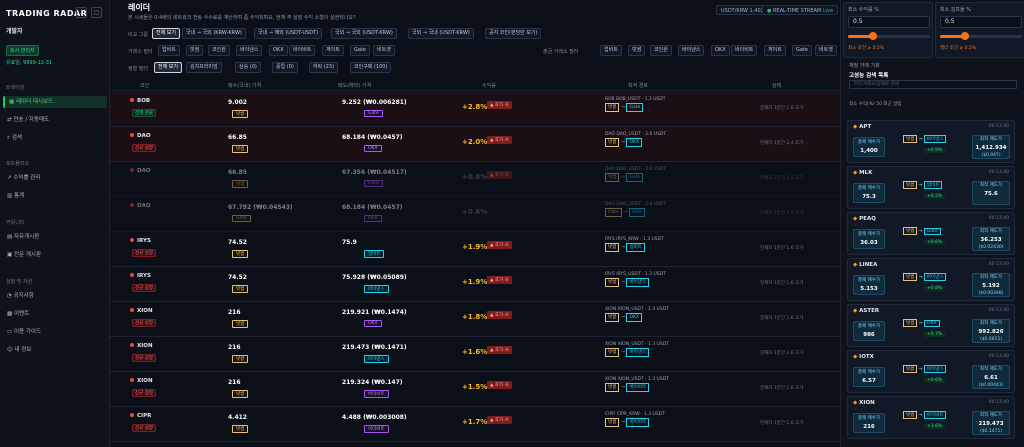 This screenshot has width=1024, height=447. Describe the element at coordinates (204, 67) in the screenshot. I see `sort-chip: 김치프리미엄` at that location.